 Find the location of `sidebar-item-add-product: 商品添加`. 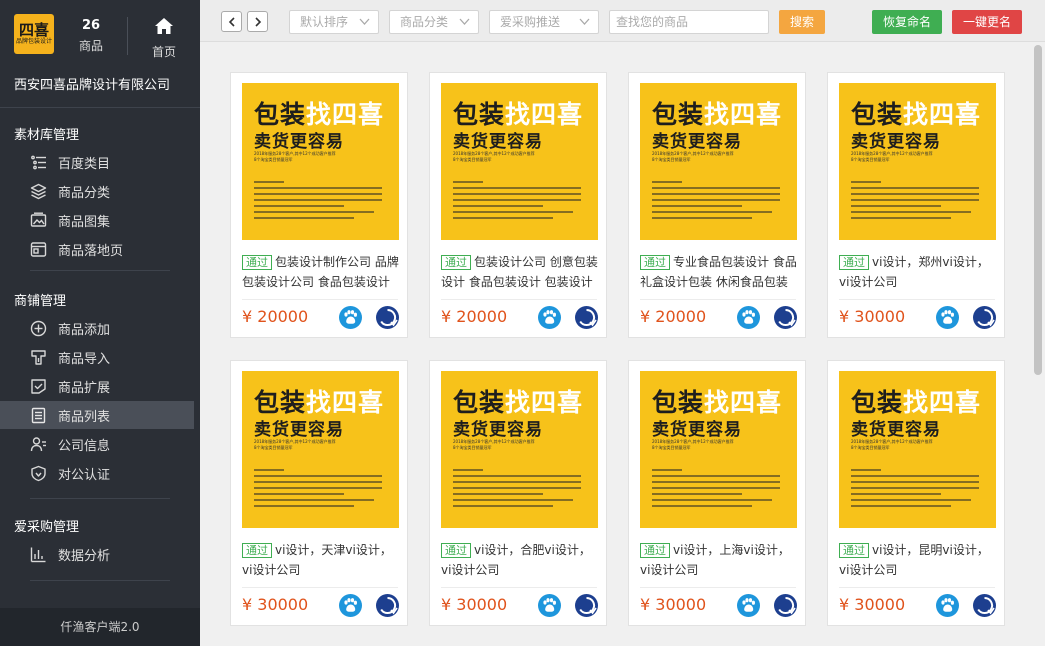

sidebar-item-add-product: 商品添加 is located at coordinates (97, 328).